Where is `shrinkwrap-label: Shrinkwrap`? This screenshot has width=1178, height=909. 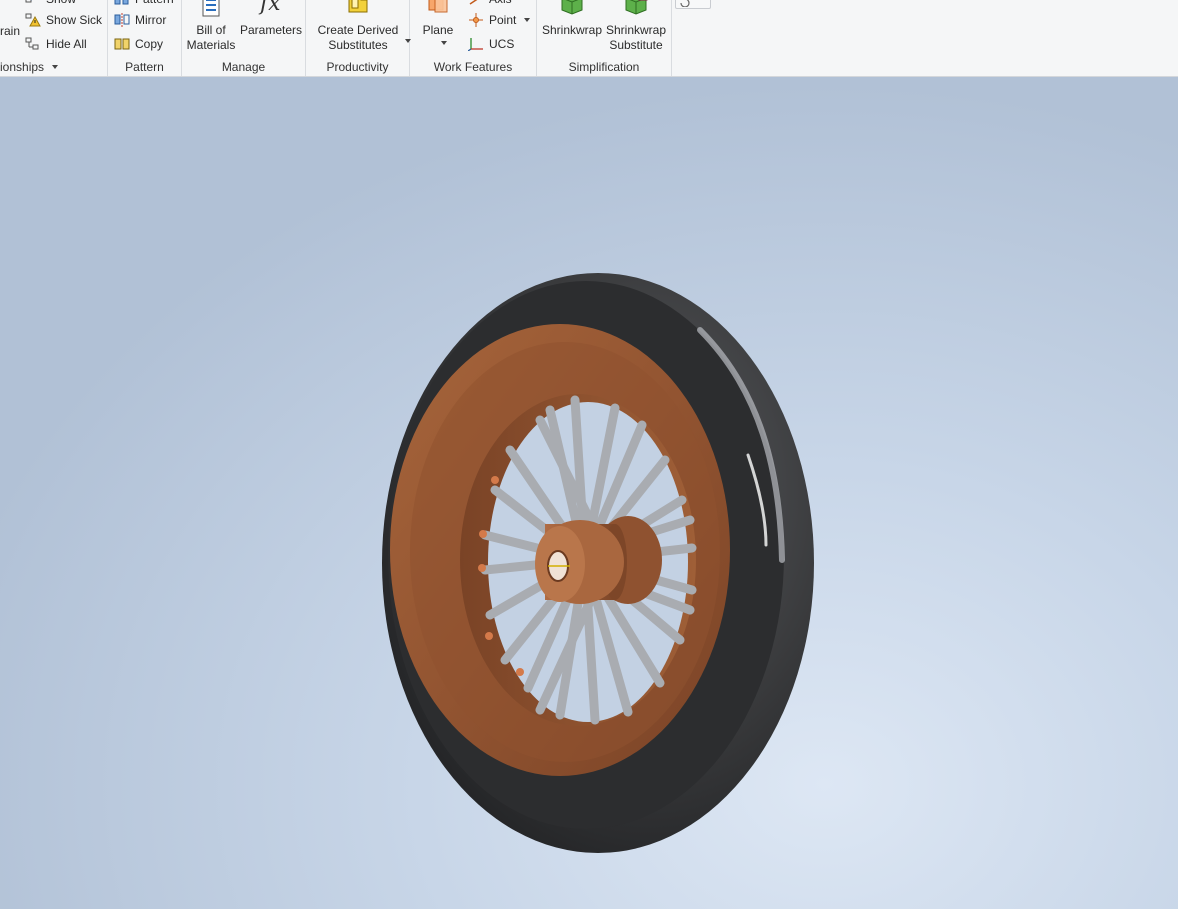 shrinkwrap-label: Shrinkwrap is located at coordinates (572, 30).